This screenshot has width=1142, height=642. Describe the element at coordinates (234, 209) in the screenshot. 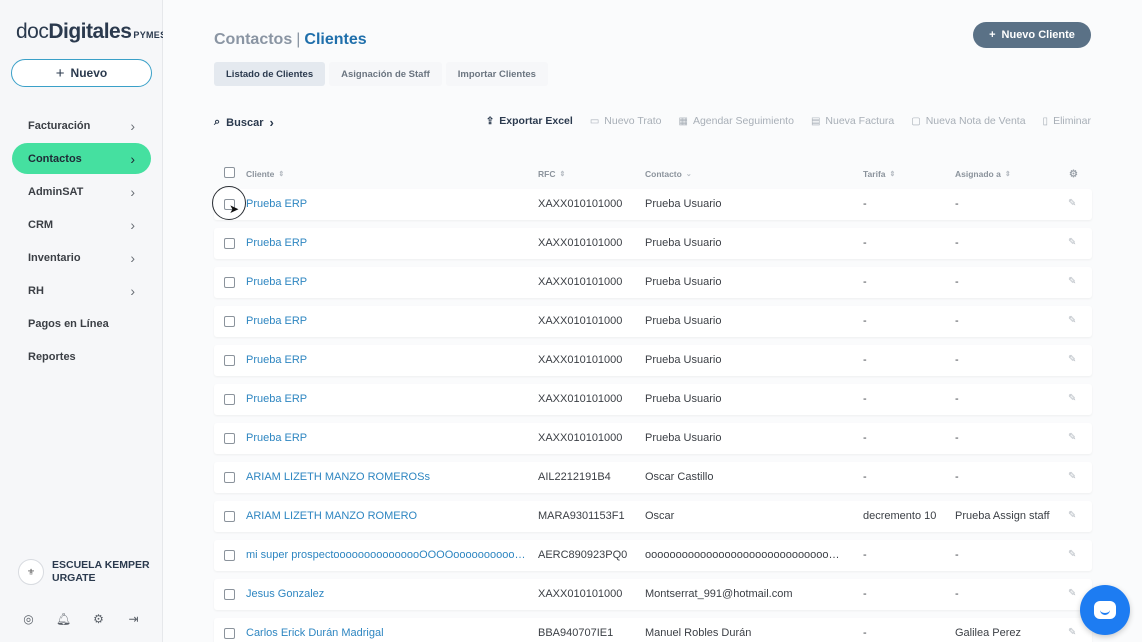

I see `mouse-cursor-icon: ➤` at that location.